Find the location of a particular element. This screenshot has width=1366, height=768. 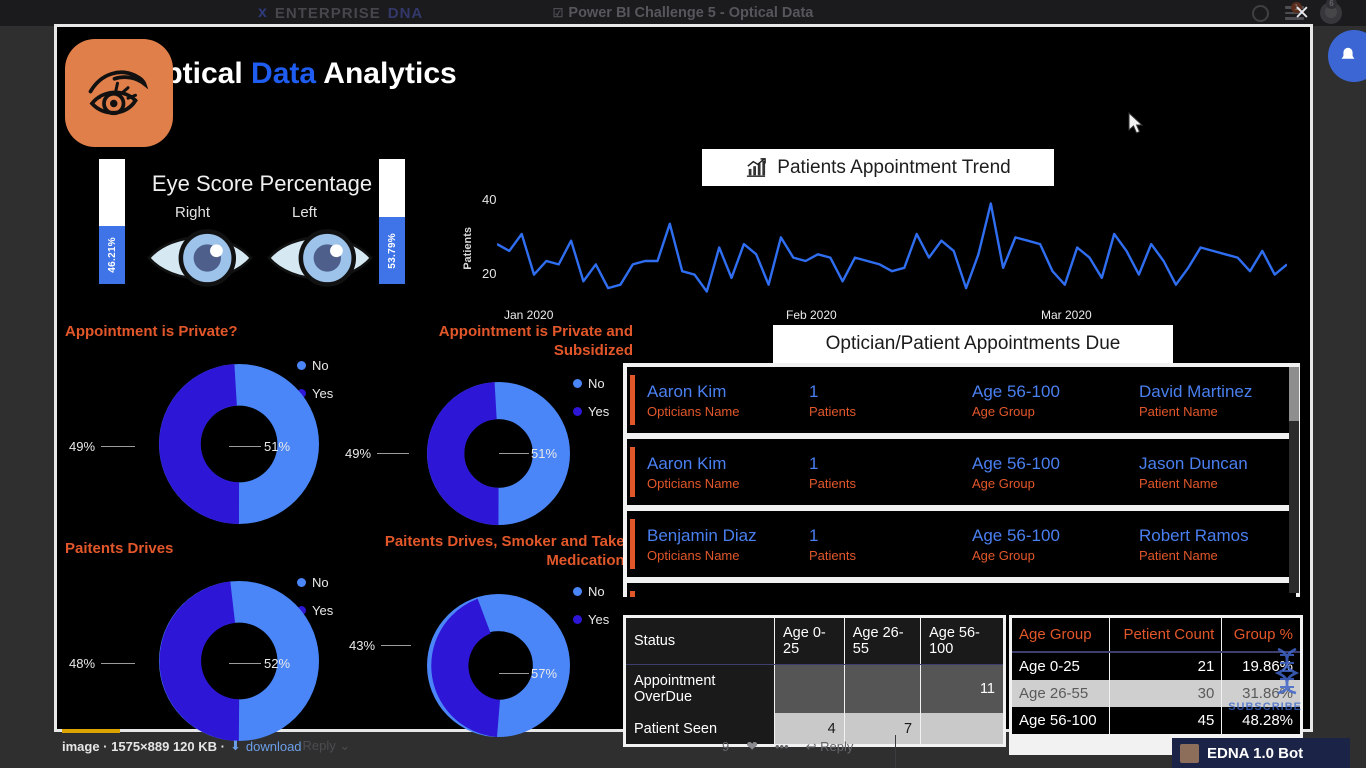

card-field: Aaron Kim Opticians Name is located at coordinates (693, 472).